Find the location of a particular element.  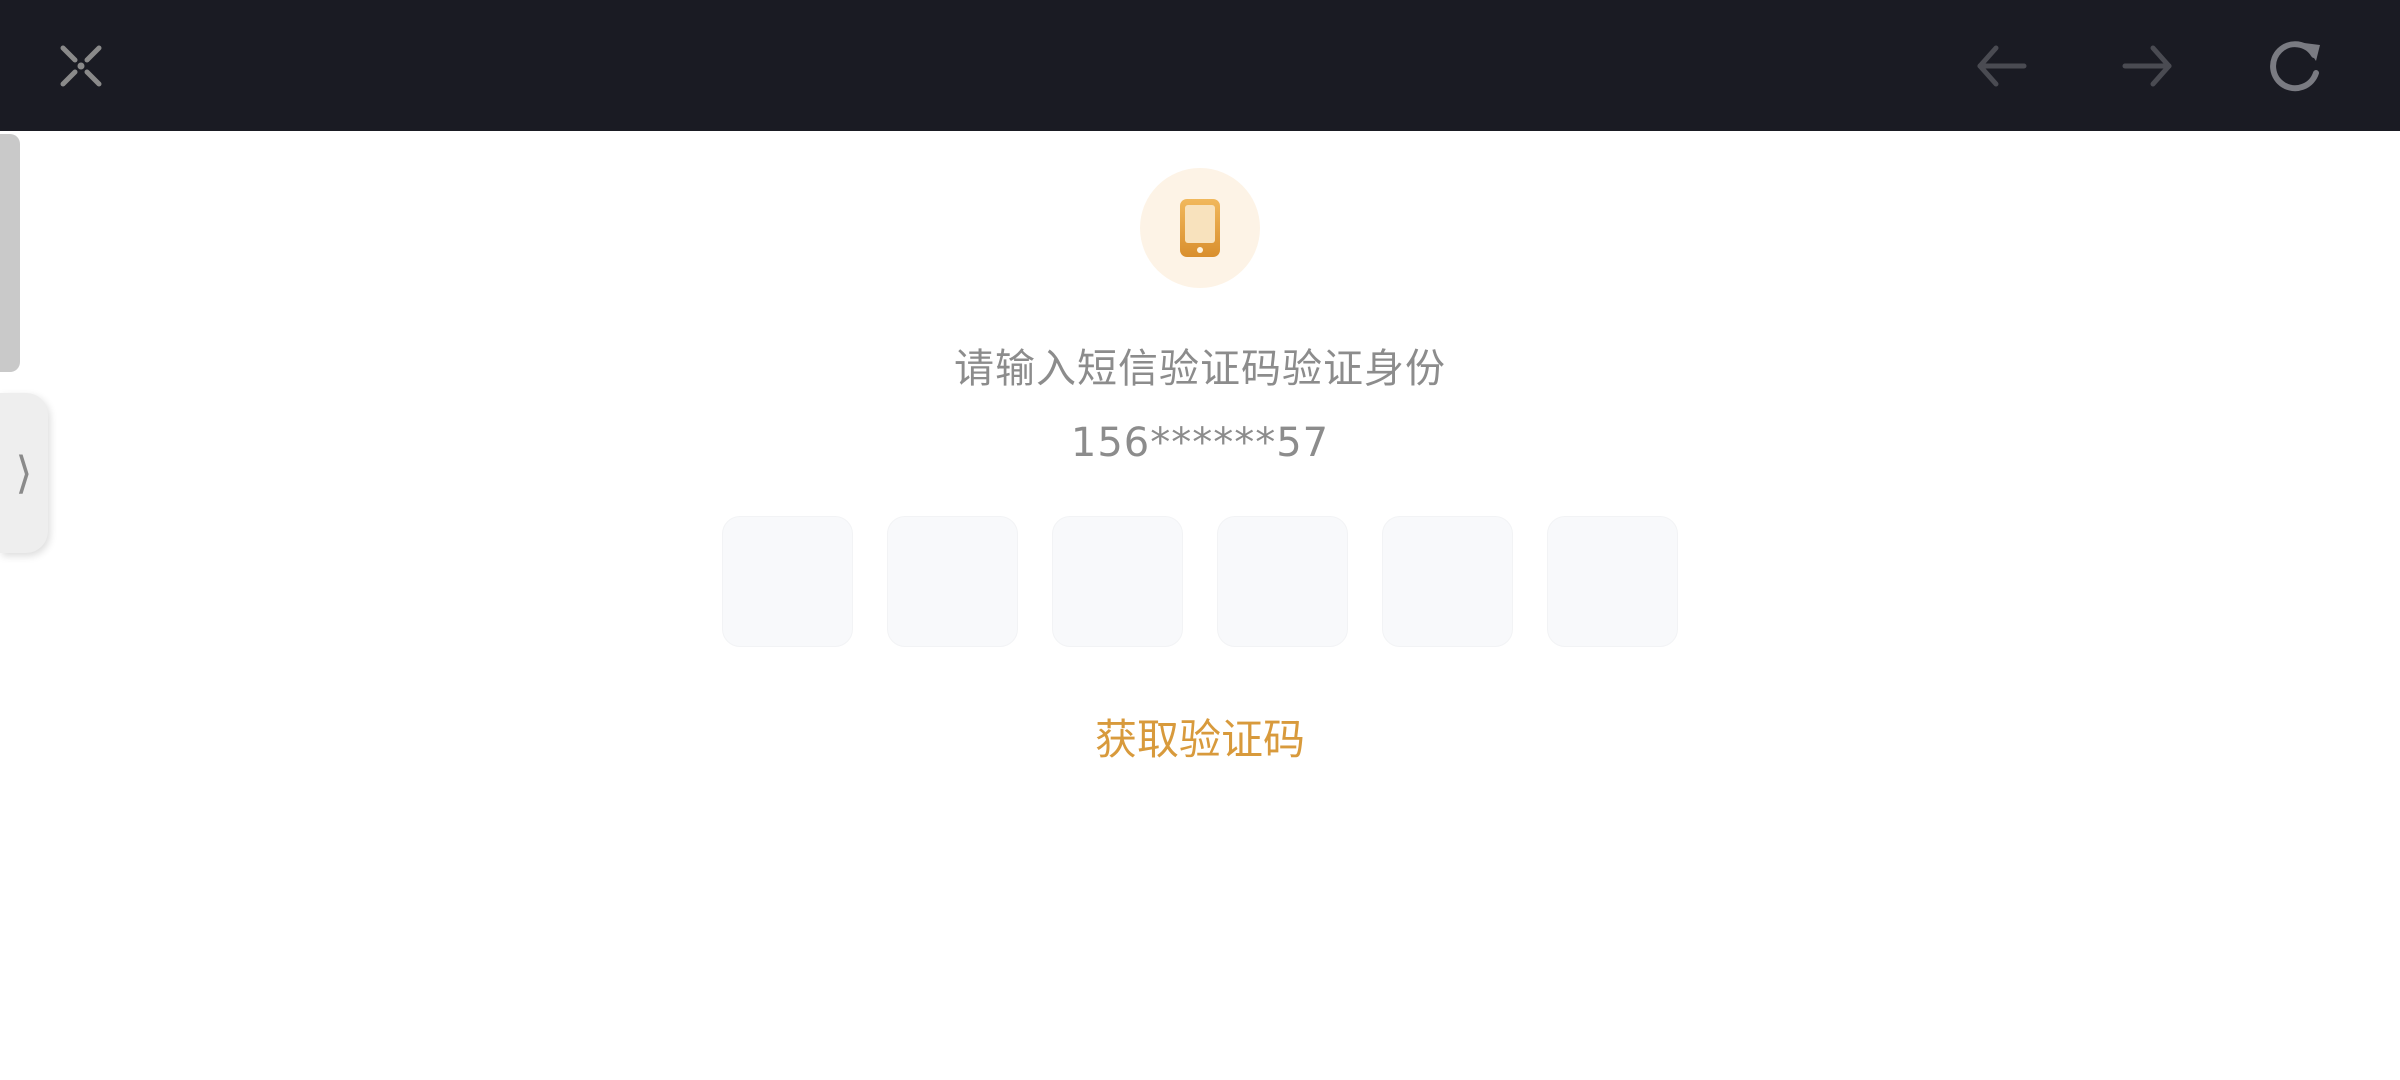

arrow-right-icon is located at coordinates (2147, 66).